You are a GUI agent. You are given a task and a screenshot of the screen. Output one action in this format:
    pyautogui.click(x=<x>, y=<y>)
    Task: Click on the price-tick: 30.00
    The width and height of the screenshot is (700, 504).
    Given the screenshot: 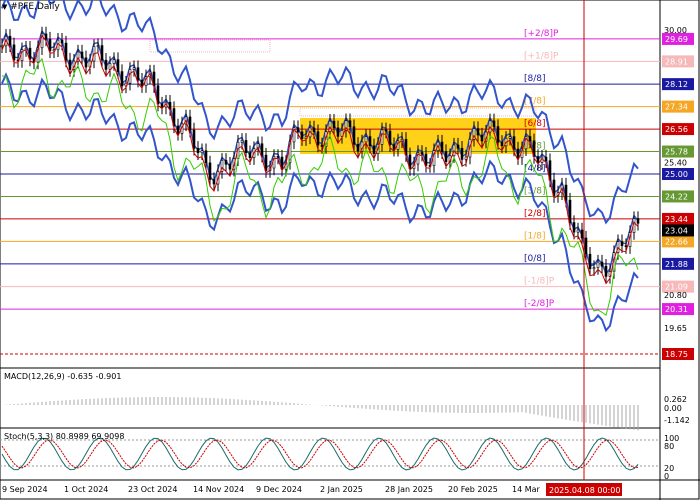 What is the action you would take?
    pyautogui.click(x=675, y=30)
    